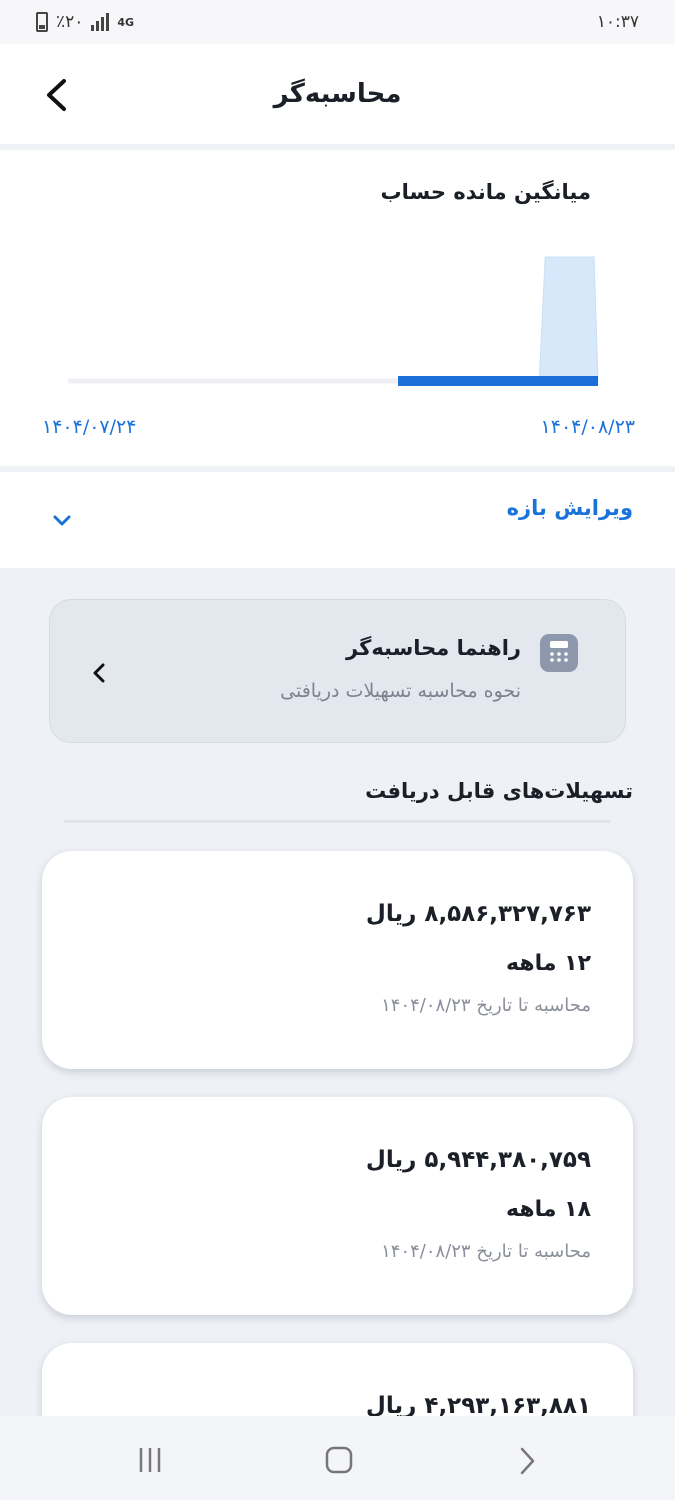 The height and width of the screenshot is (1500, 675). What do you see at coordinates (150, 1460) in the screenshot?
I see `recent-apps-icon` at bounding box center [150, 1460].